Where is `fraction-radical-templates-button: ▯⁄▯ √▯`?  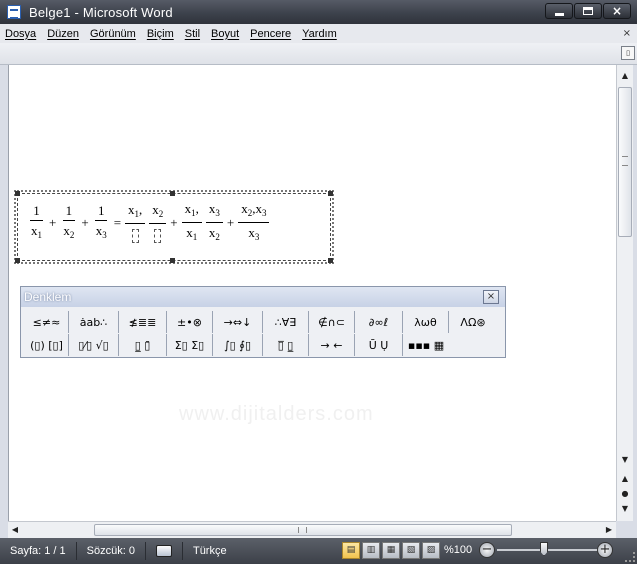 fraction-radical-templates-button: ▯⁄▯ √▯ is located at coordinates (94, 345).